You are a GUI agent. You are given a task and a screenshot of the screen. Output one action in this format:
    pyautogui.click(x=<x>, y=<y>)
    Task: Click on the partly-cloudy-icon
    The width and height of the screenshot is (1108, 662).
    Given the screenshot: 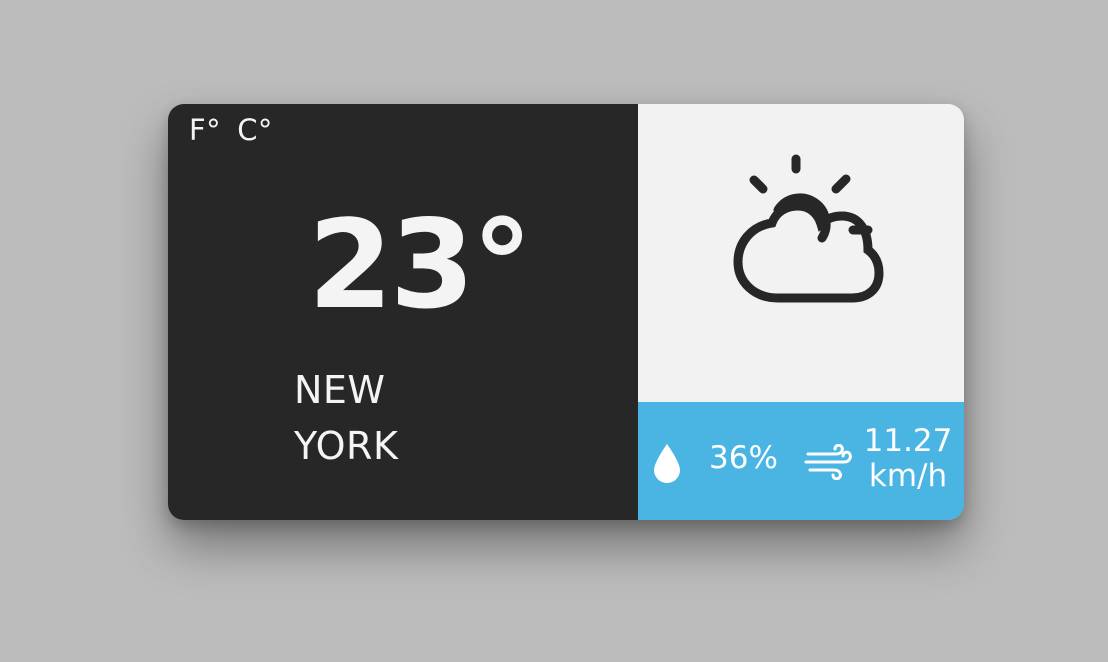 What is the action you would take?
    pyautogui.click(x=808, y=228)
    